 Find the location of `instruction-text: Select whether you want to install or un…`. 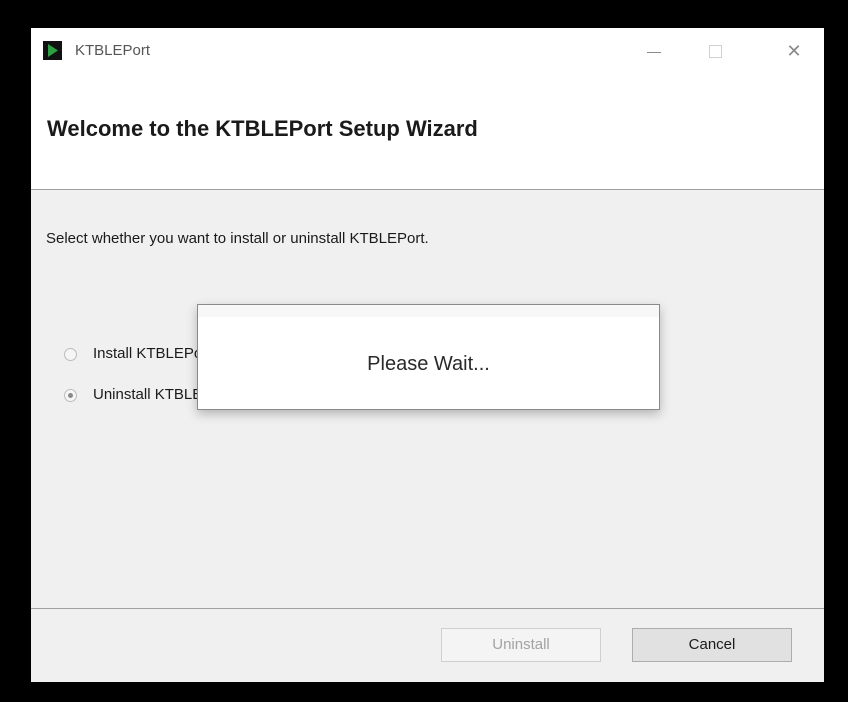

instruction-text: Select whether you want to install or un… is located at coordinates (237, 238).